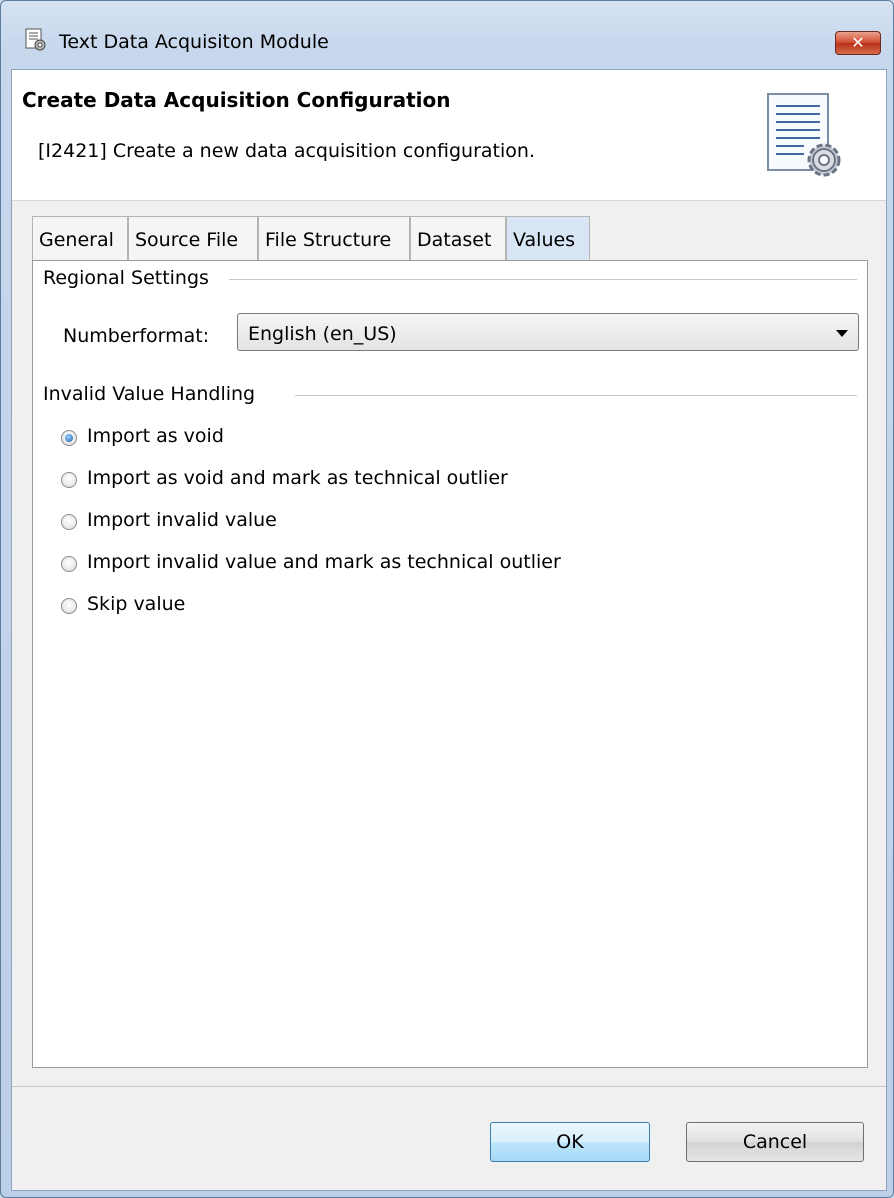 The height and width of the screenshot is (1198, 894). I want to click on footer-divider, so click(449, 1086).